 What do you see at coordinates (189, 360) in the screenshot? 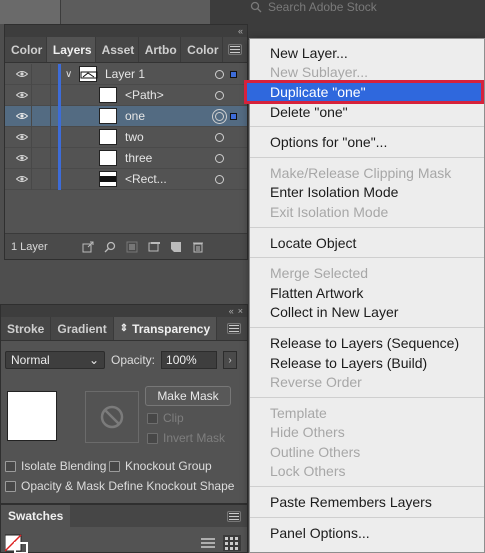
I see `opacity-input: 100%` at bounding box center [189, 360].